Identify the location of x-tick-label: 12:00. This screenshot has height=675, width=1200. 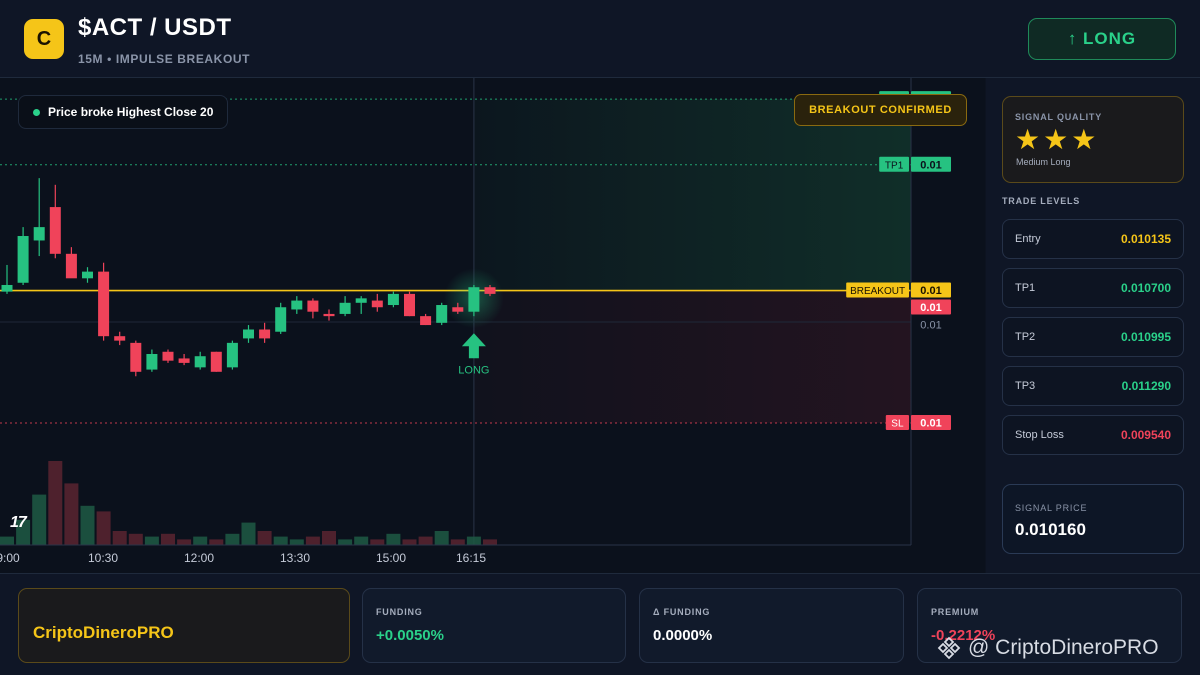
(199, 558).